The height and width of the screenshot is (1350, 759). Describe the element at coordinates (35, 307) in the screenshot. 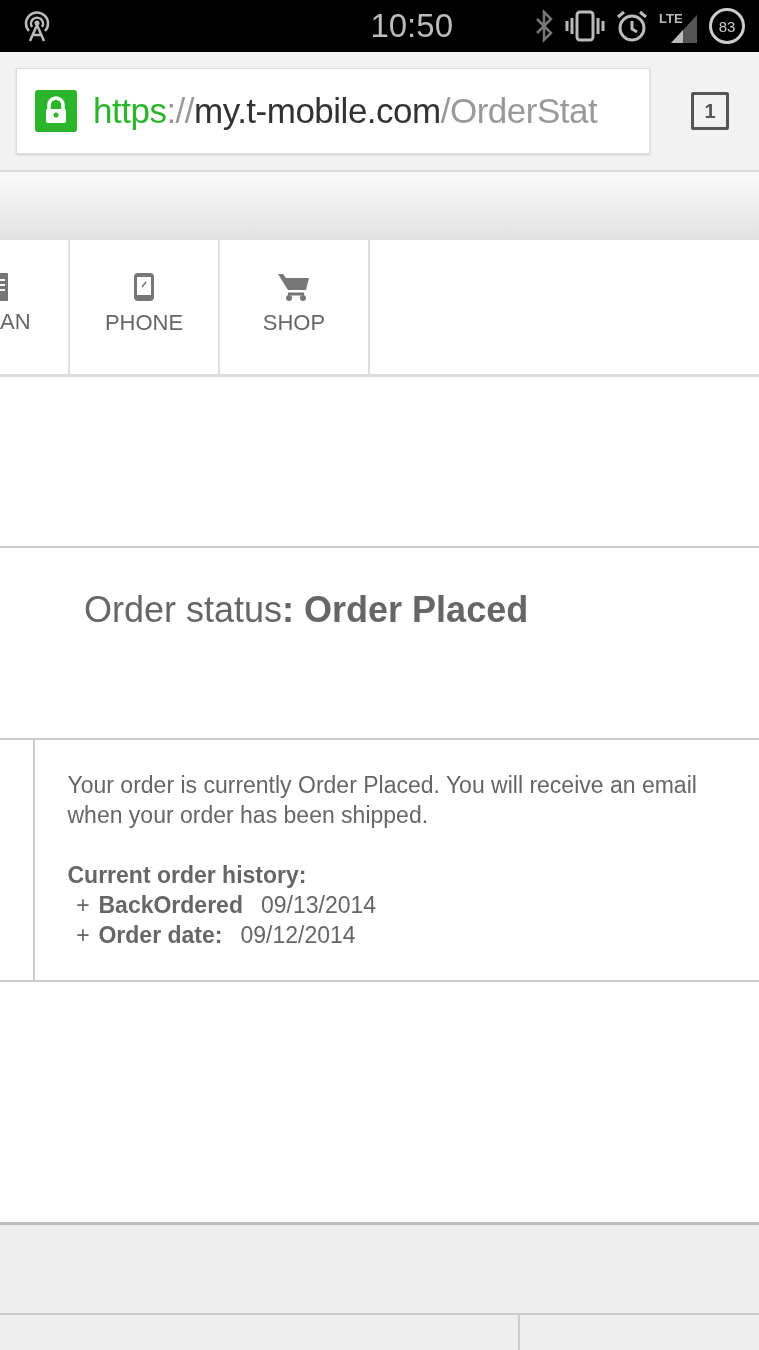

I see `nav-tab: AN` at that location.